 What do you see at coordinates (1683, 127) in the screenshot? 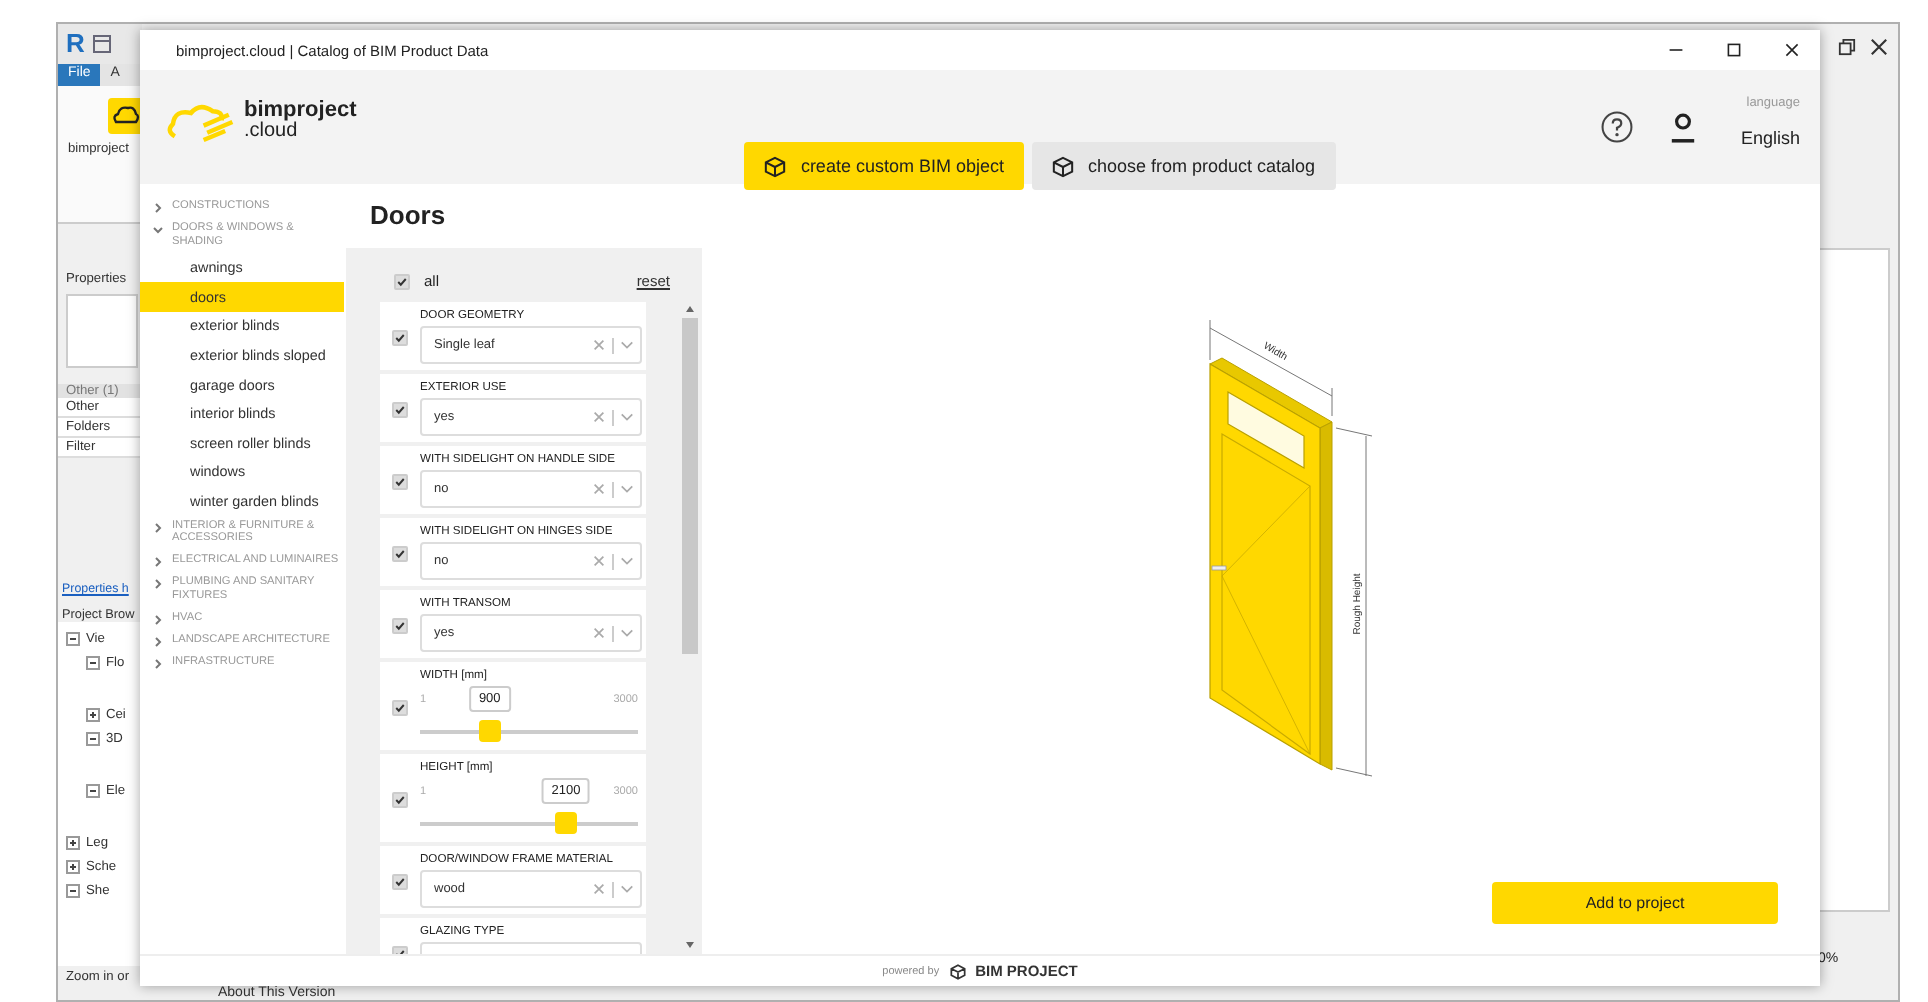
I see `user-icon` at bounding box center [1683, 127].